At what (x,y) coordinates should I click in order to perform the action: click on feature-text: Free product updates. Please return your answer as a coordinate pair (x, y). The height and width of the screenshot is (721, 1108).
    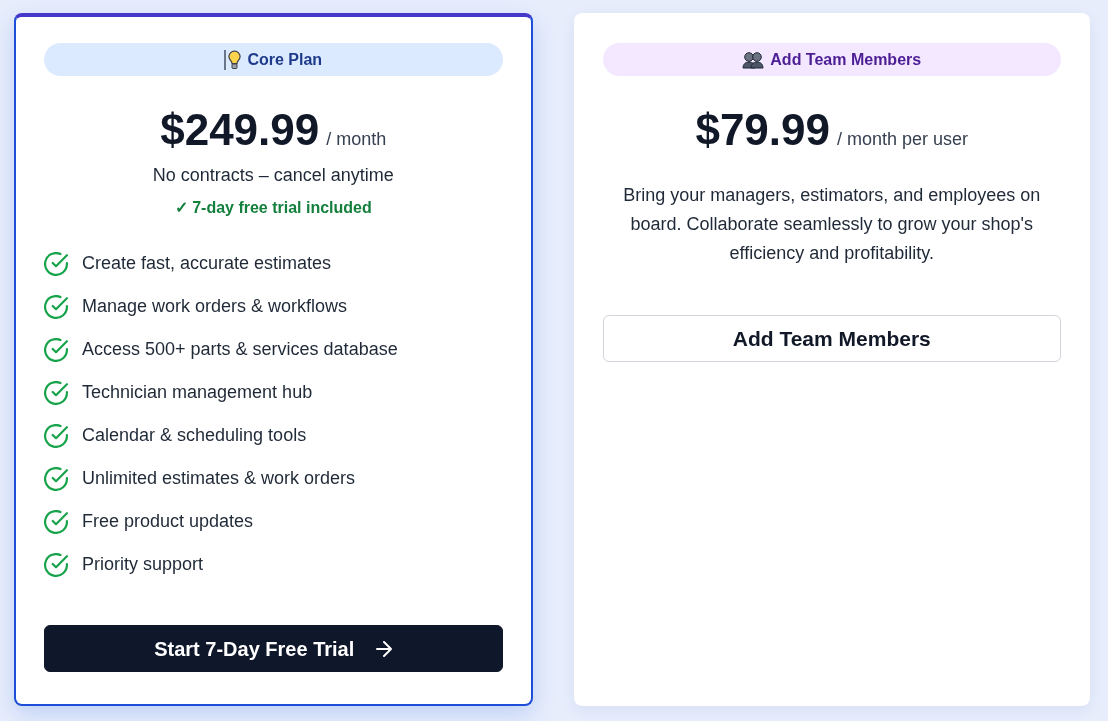
    Looking at the image, I should click on (168, 521).